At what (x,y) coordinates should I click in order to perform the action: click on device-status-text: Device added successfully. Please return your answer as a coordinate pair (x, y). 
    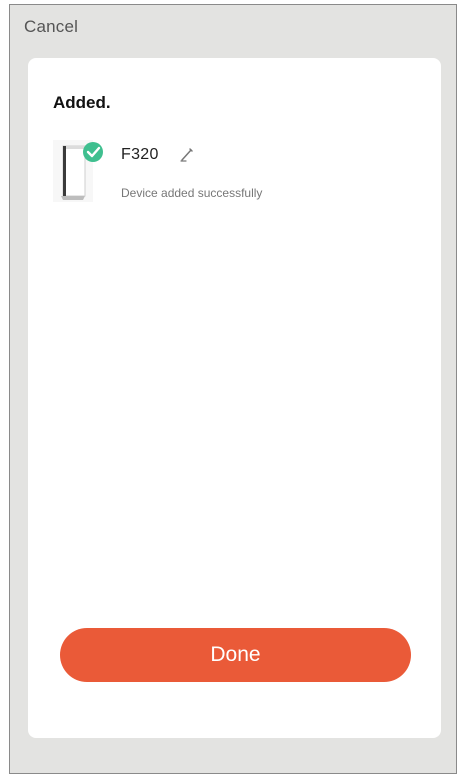
    Looking at the image, I should click on (192, 193).